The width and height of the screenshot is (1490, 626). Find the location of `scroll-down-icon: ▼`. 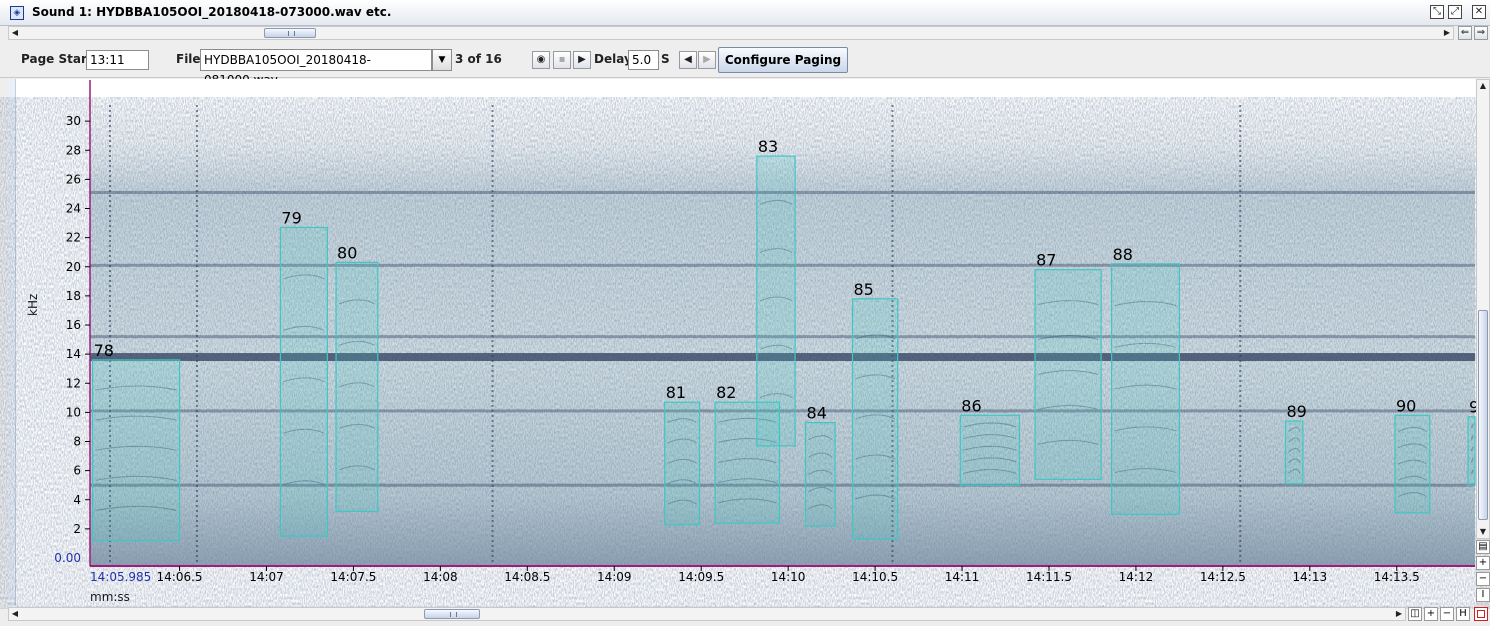

scroll-down-icon: ▼ is located at coordinates (1483, 532).